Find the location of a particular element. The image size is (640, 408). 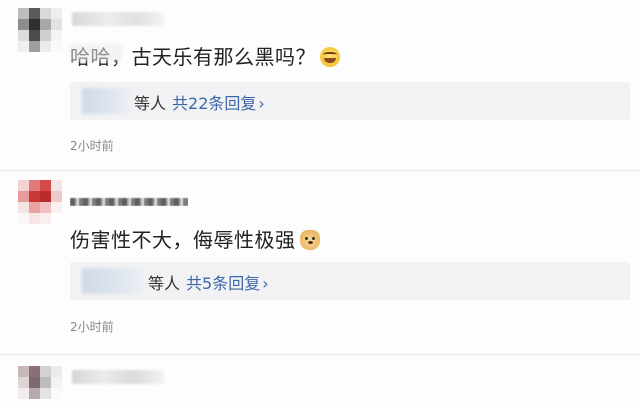

doge-emoji-icon is located at coordinates (309, 240).